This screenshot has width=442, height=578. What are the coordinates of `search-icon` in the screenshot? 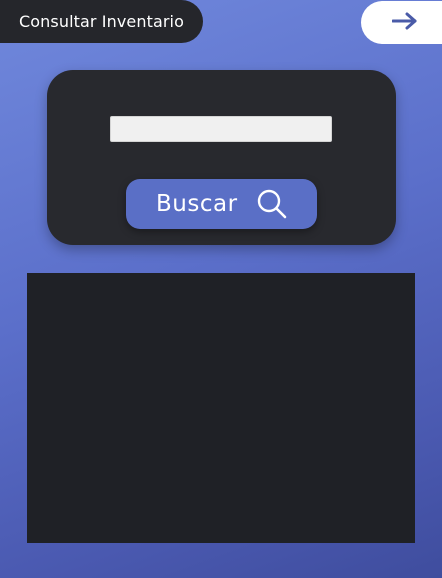 It's located at (272, 204).